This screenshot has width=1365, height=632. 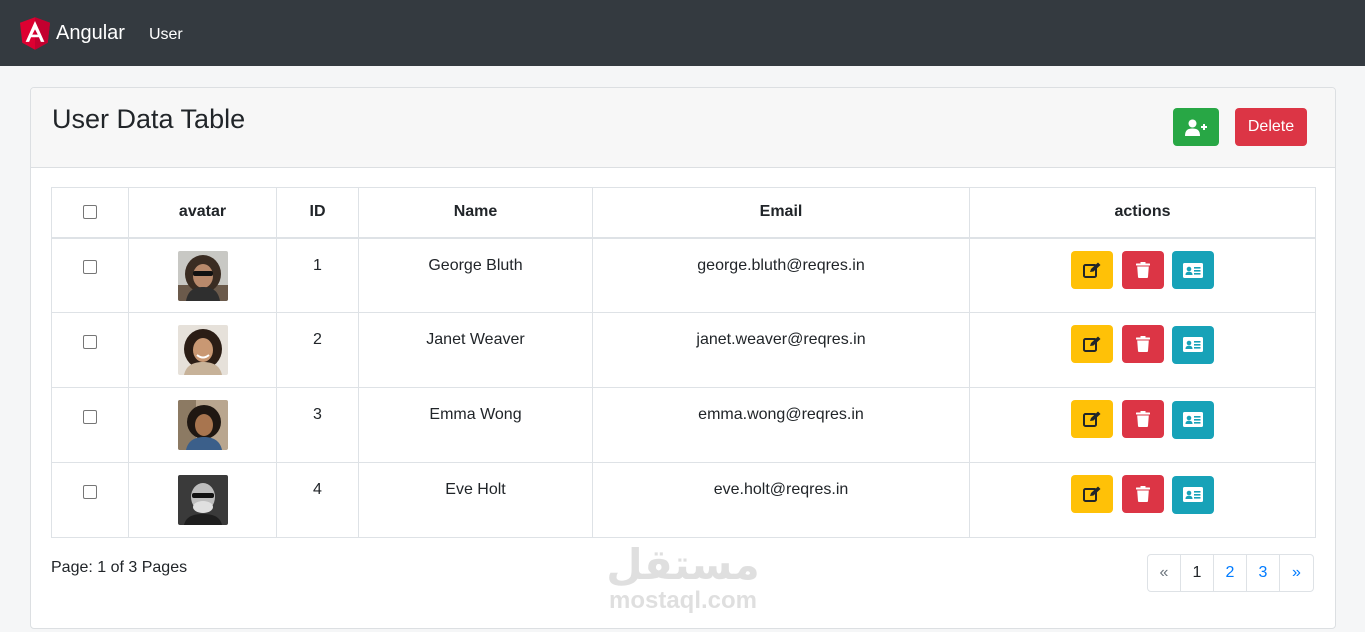 I want to click on pagination-page-2: 2, so click(x=1230, y=573).